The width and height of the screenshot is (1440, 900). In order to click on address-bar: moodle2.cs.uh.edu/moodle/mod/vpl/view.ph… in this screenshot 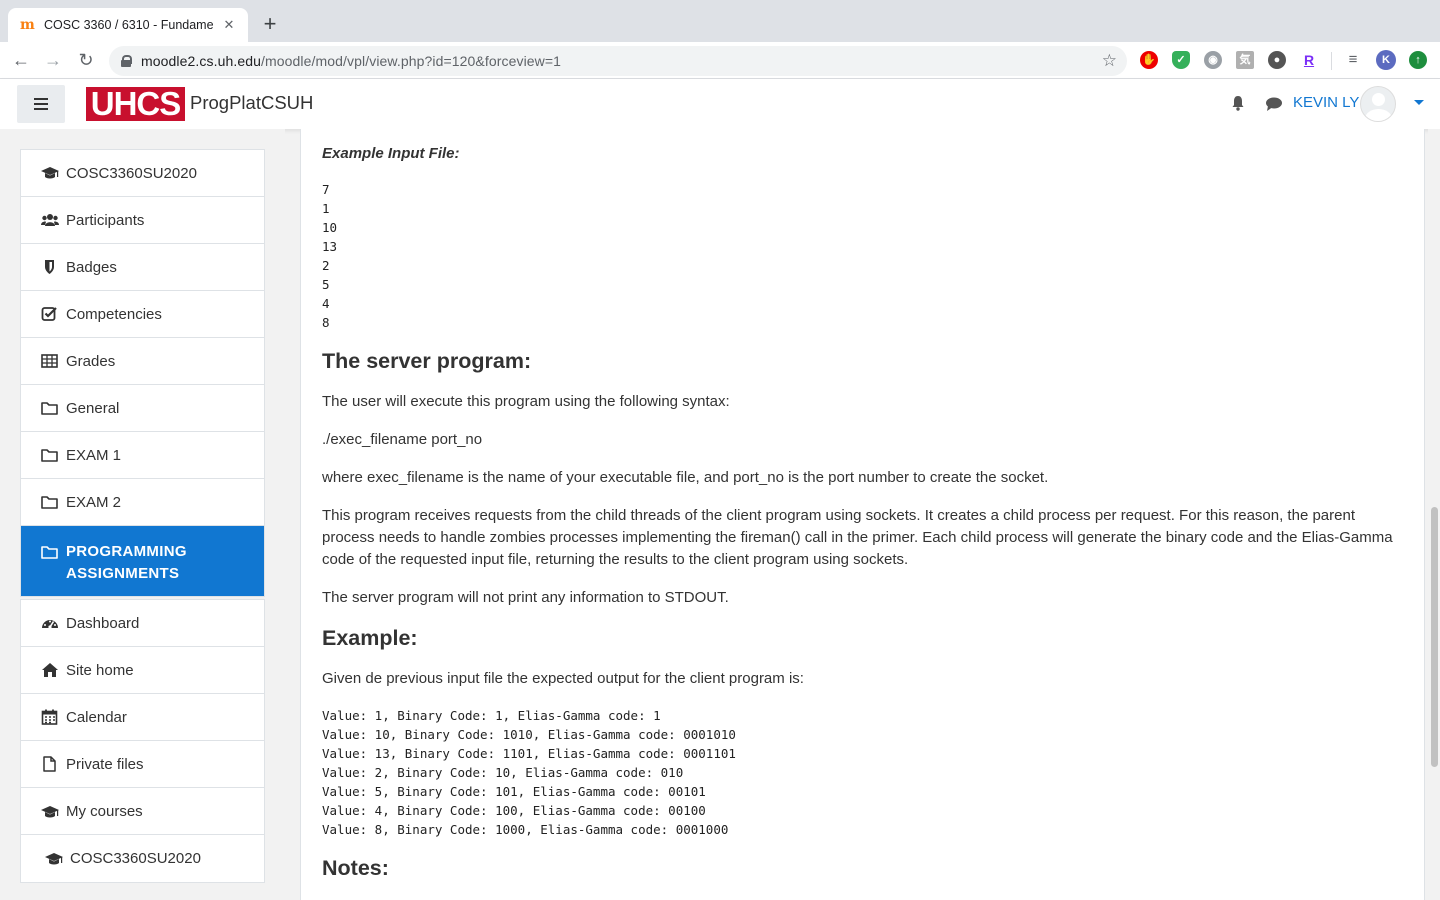, I will do `click(618, 61)`.